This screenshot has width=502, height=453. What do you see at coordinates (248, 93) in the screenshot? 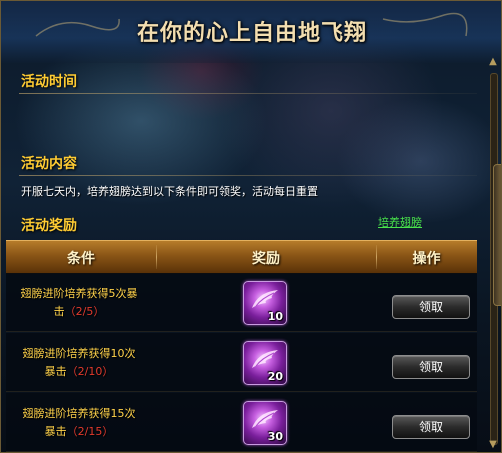
I see `time-separator` at bounding box center [248, 93].